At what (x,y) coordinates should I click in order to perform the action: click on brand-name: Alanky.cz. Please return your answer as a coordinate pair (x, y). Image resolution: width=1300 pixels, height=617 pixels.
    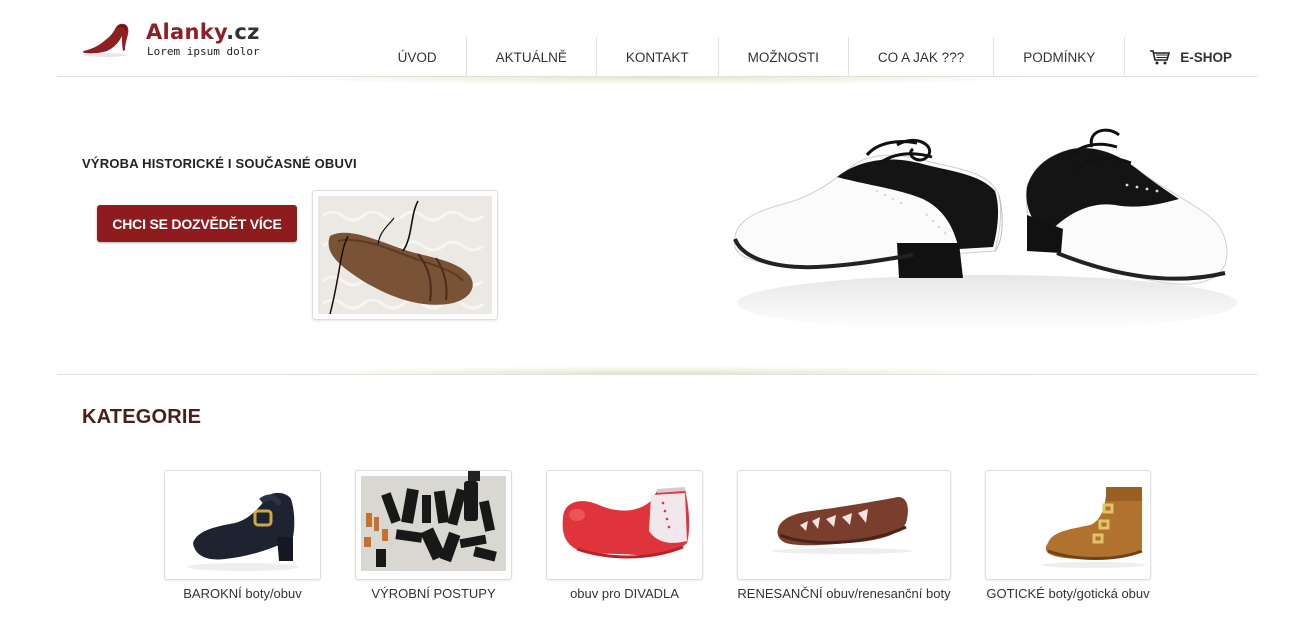
    Looking at the image, I should click on (203, 32).